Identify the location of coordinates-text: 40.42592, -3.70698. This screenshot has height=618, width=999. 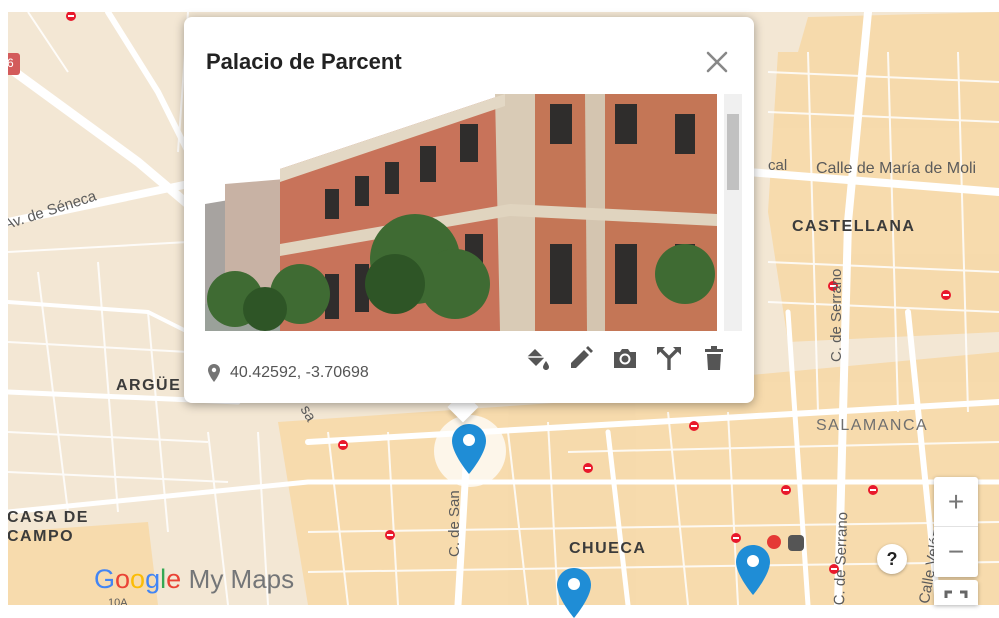
(299, 372).